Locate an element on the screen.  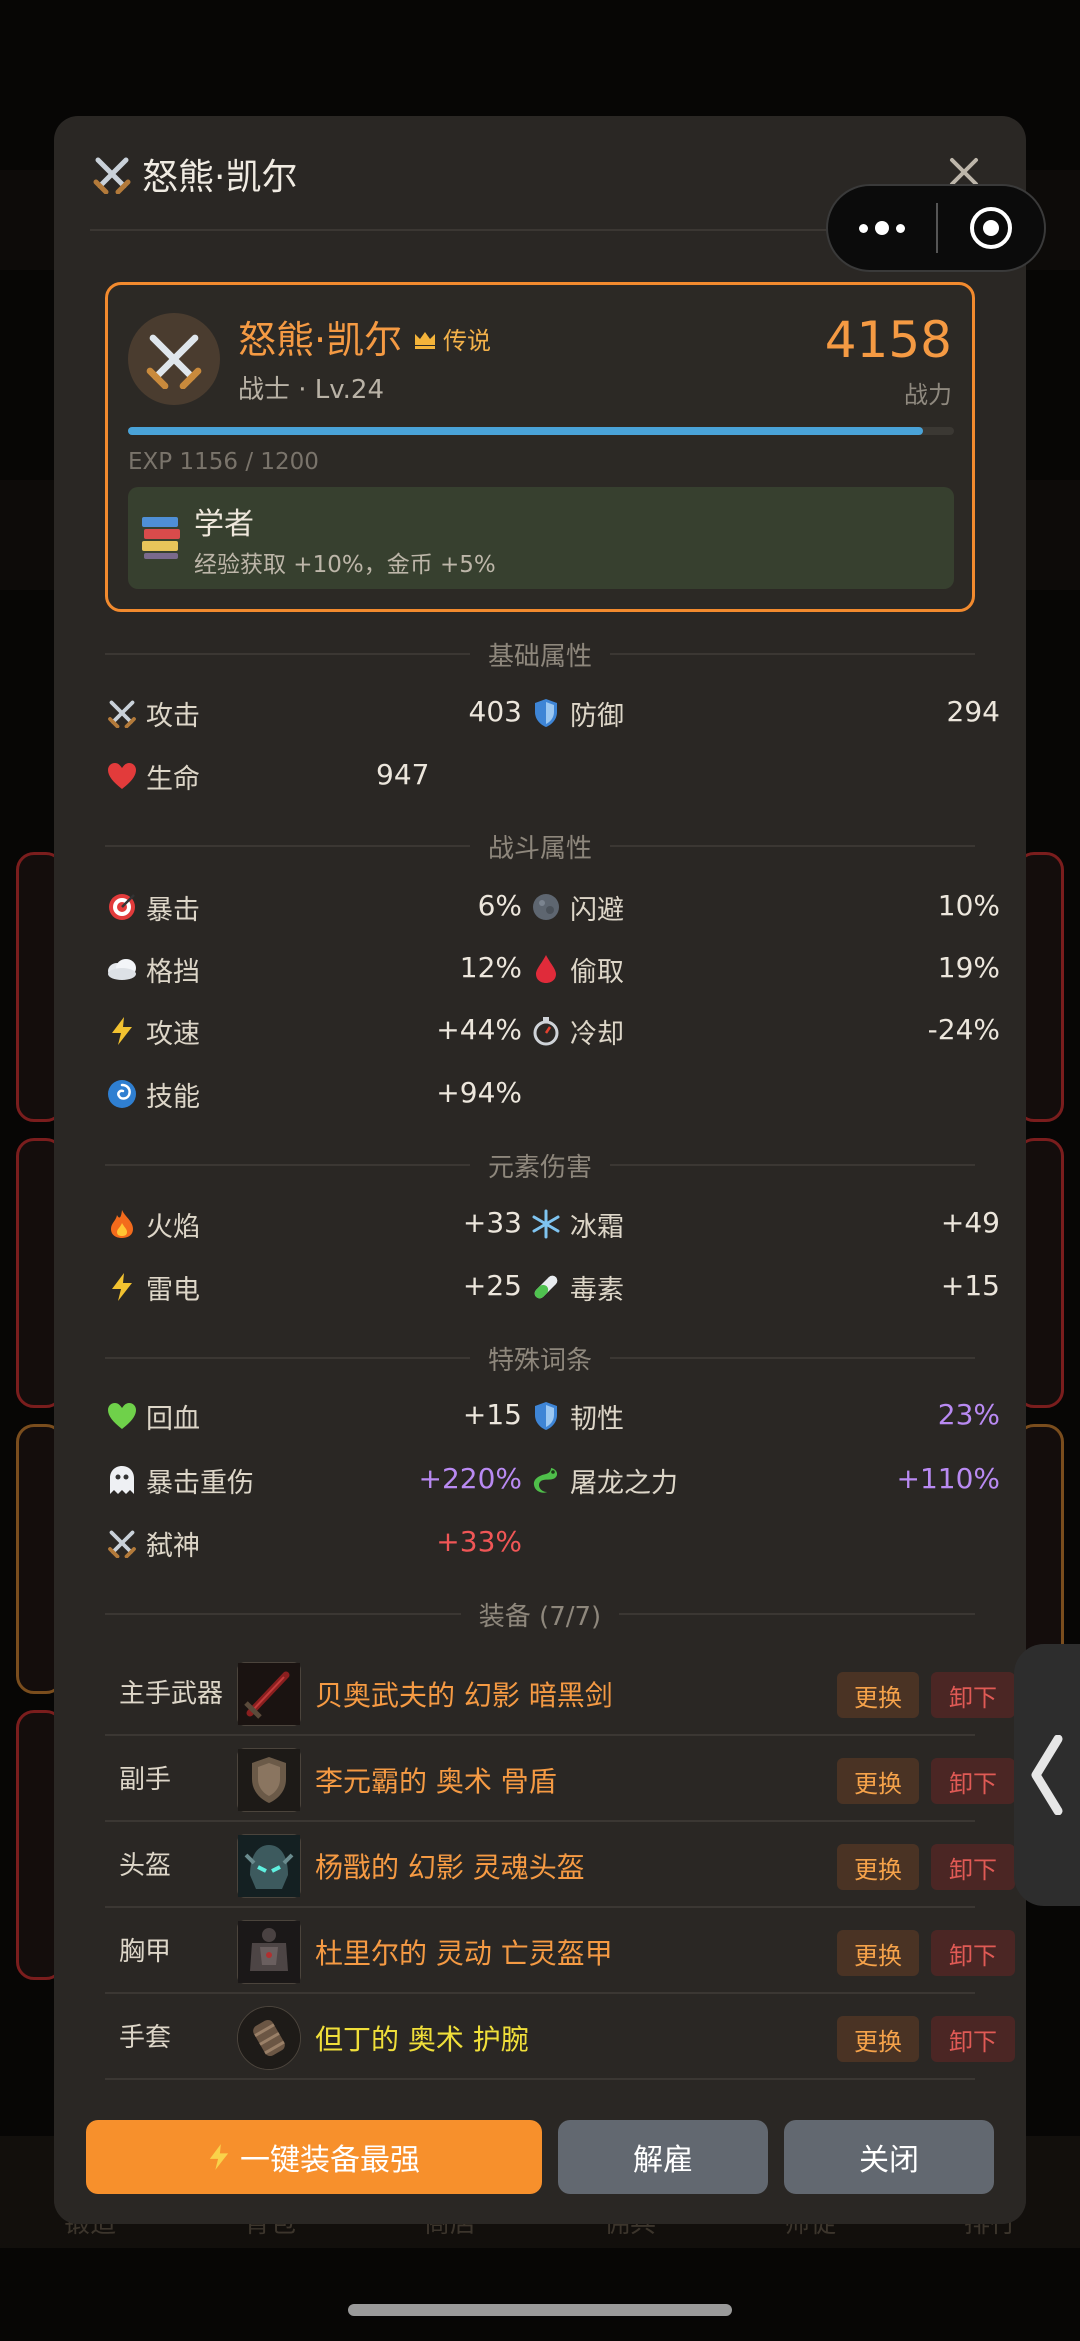
exp-text: EXP 1156 / 1200 is located at coordinates (223, 462).